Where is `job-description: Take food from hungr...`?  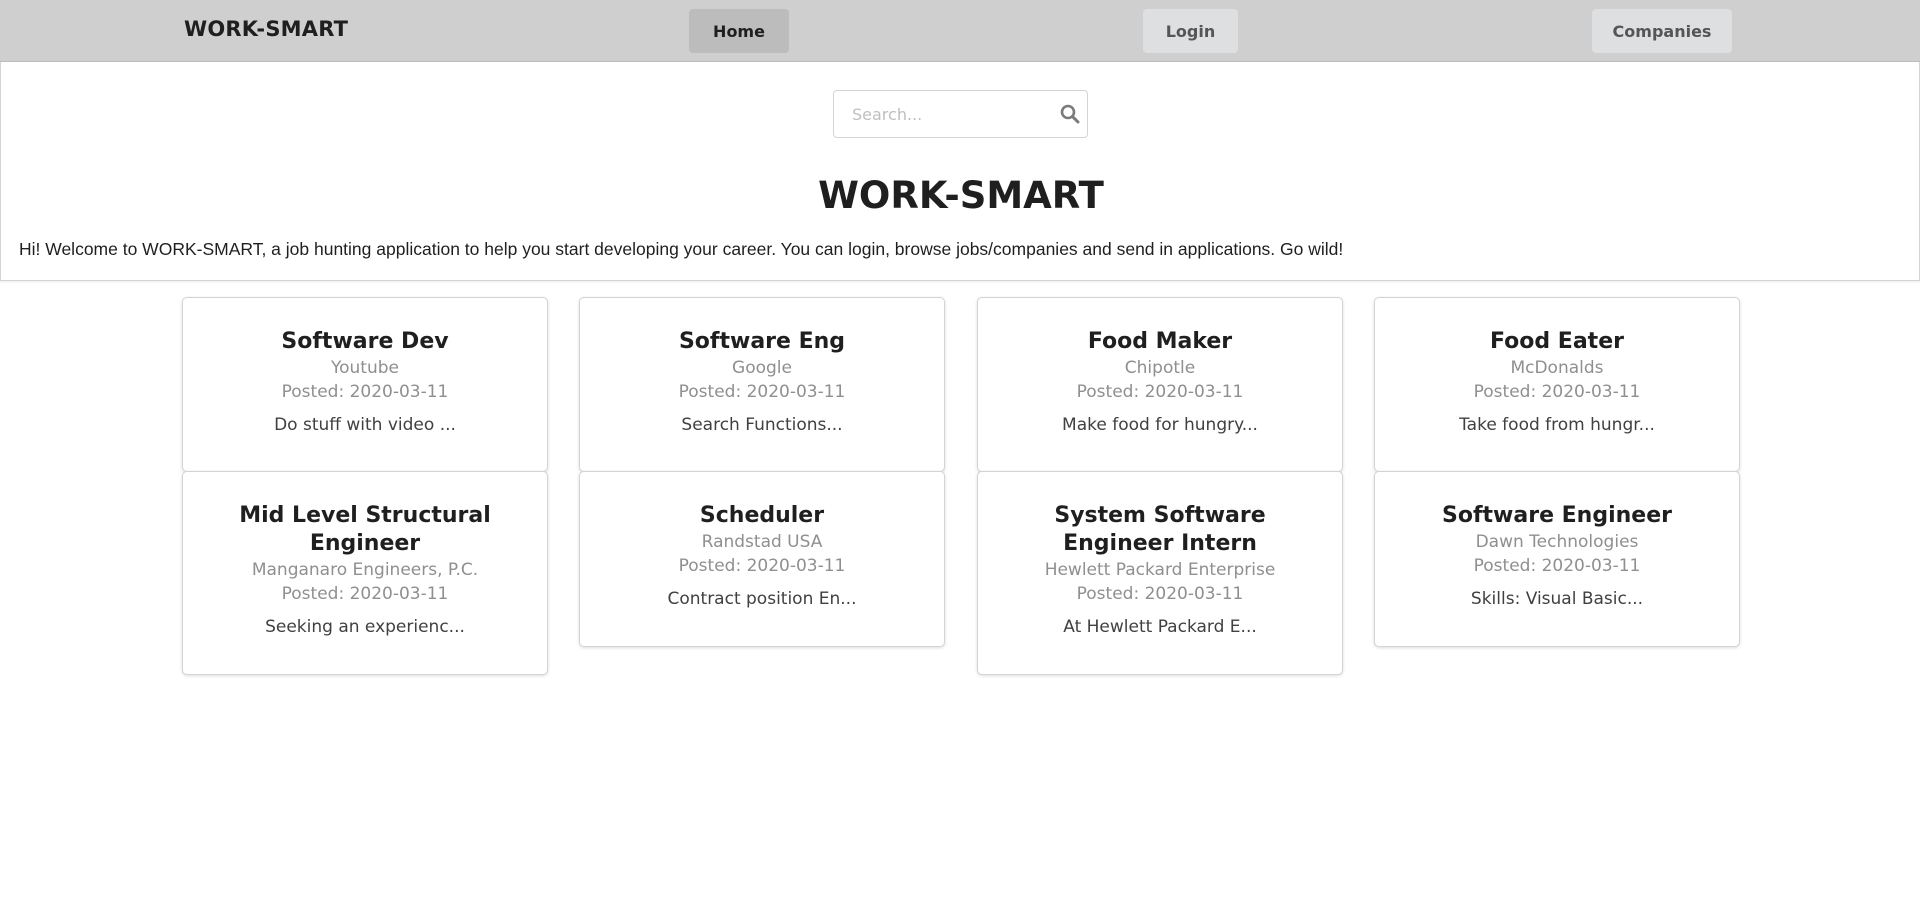 job-description: Take food from hungr... is located at coordinates (1557, 425).